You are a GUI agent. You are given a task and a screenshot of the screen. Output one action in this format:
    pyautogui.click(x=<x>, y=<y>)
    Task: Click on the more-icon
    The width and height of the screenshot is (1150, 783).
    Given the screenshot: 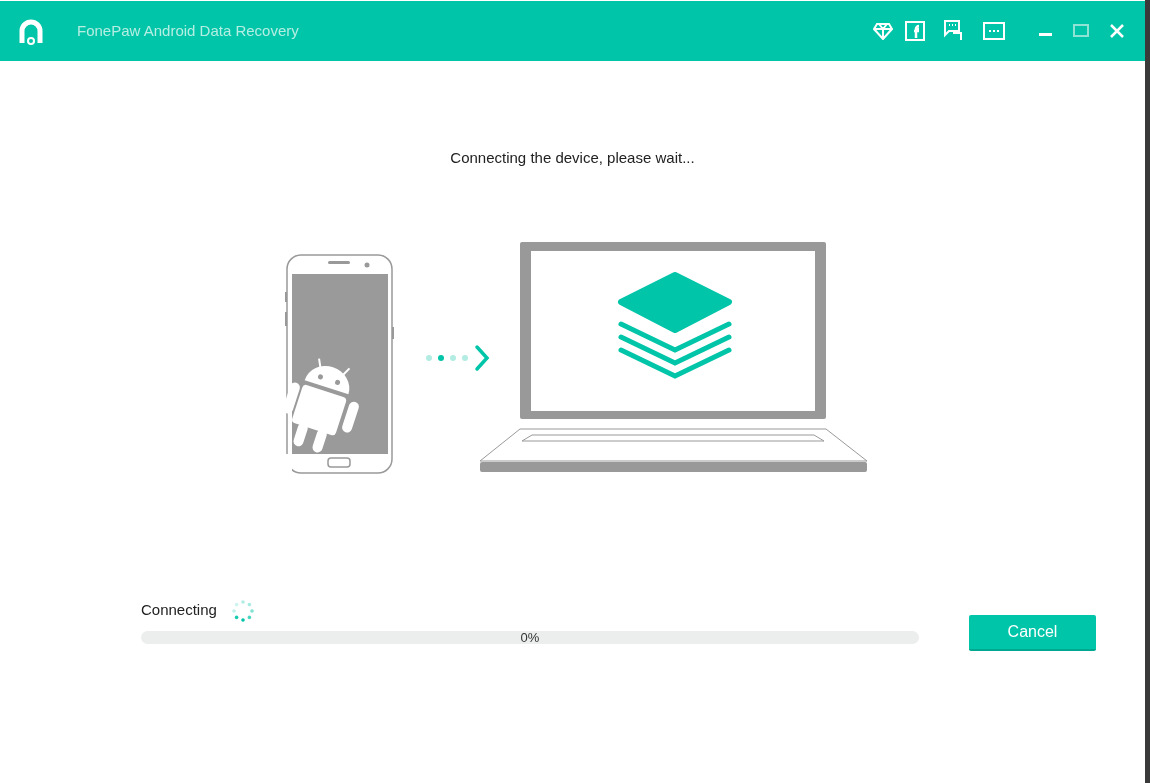 What is the action you would take?
    pyautogui.click(x=994, y=31)
    